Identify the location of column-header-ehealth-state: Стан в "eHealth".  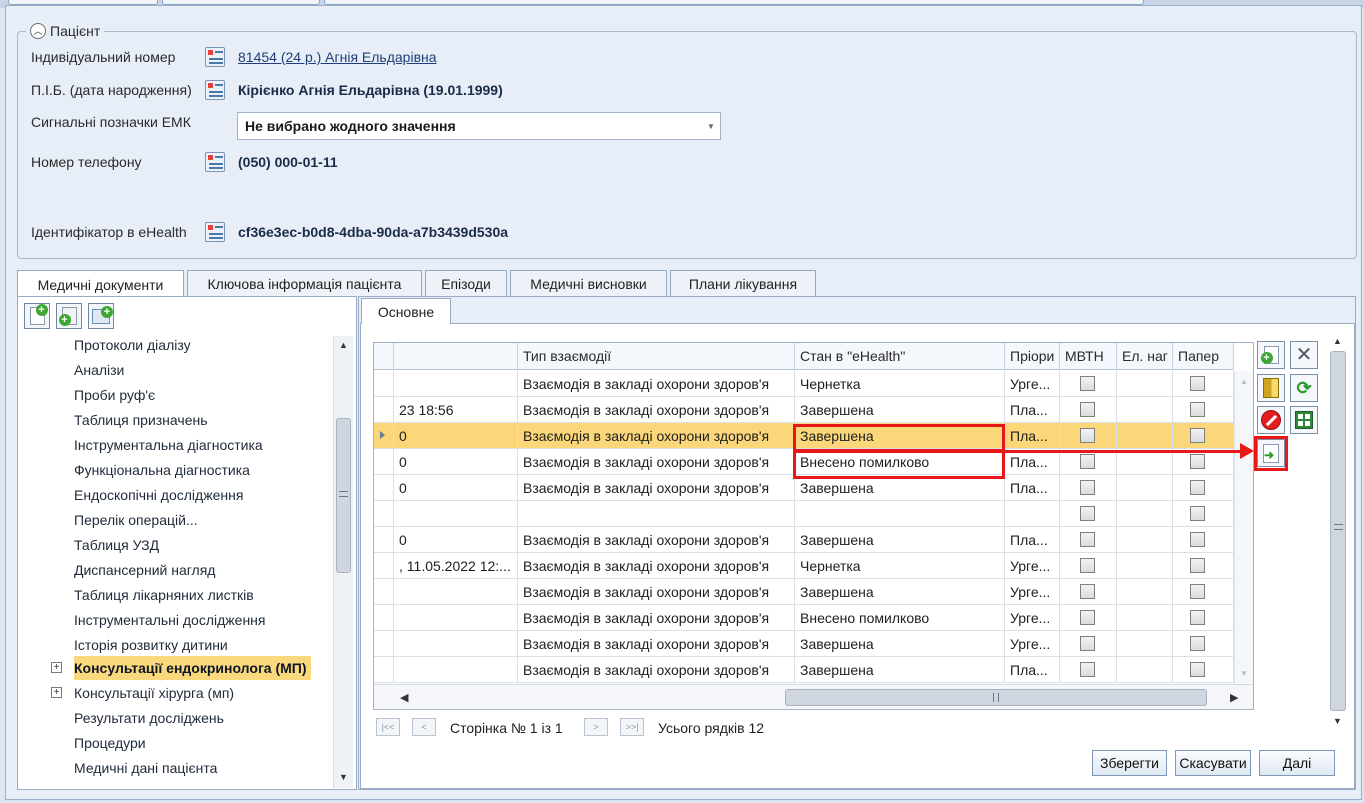
(900, 356).